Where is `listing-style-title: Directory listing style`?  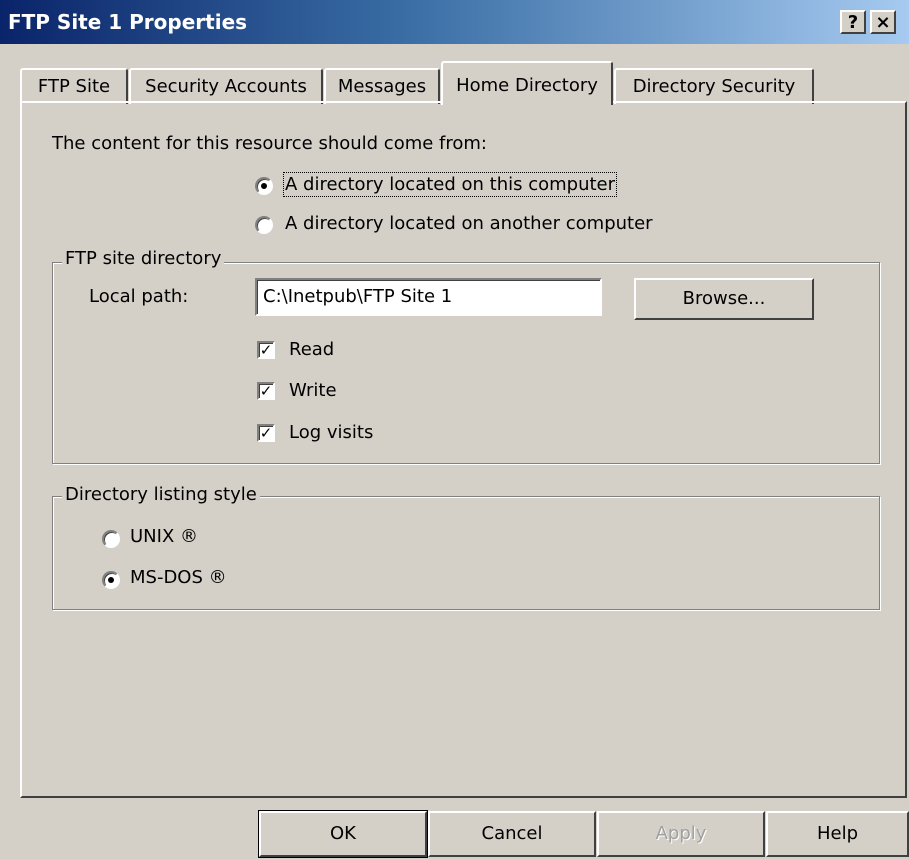
listing-style-title: Directory listing style is located at coordinates (161, 494).